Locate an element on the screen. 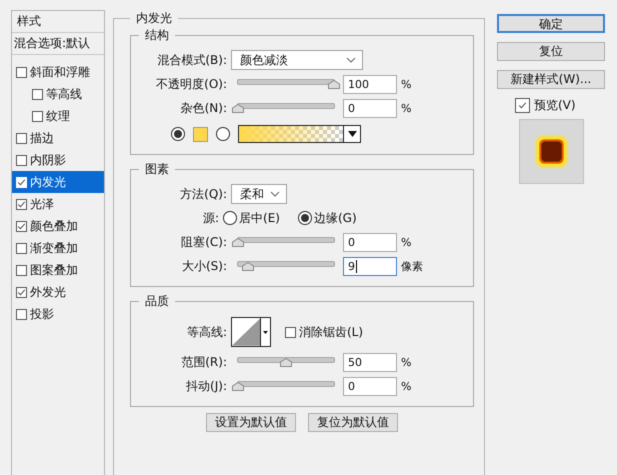 This screenshot has height=475, width=617. style-label: 内发光 is located at coordinates (48, 182).